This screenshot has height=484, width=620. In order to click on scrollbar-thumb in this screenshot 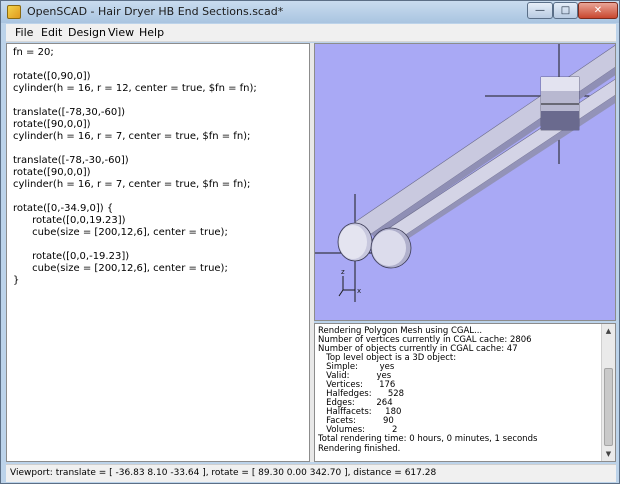, I will do `click(608, 407)`.